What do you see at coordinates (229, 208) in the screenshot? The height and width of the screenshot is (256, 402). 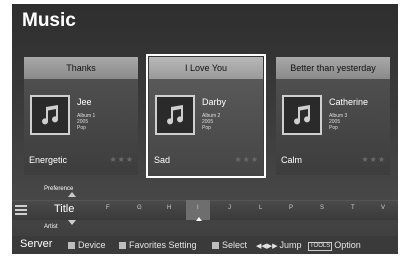 I see `letter-index: J` at bounding box center [229, 208].